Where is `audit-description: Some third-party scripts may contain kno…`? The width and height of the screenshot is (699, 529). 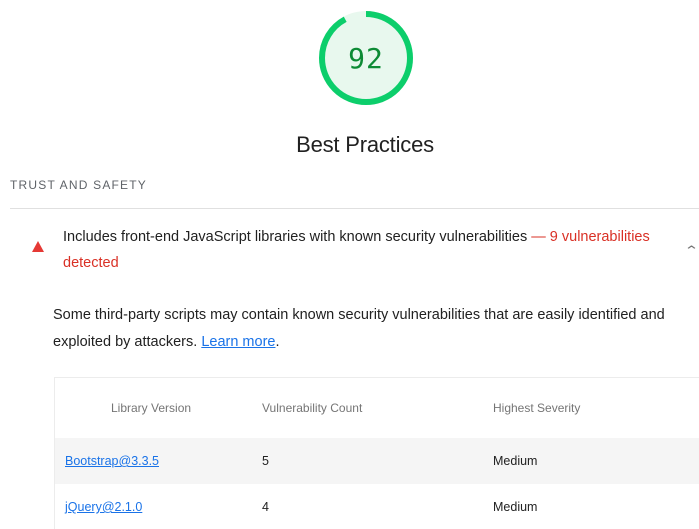
audit-description: Some third-party scripts may contain kno… is located at coordinates (359, 328).